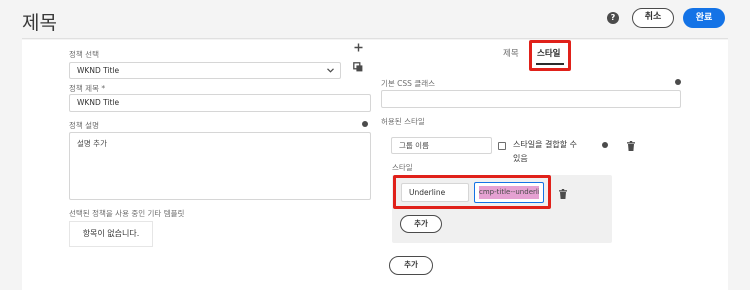  Describe the element at coordinates (92, 143) in the screenshot. I see `description-placeholder: 설명 추가` at that location.